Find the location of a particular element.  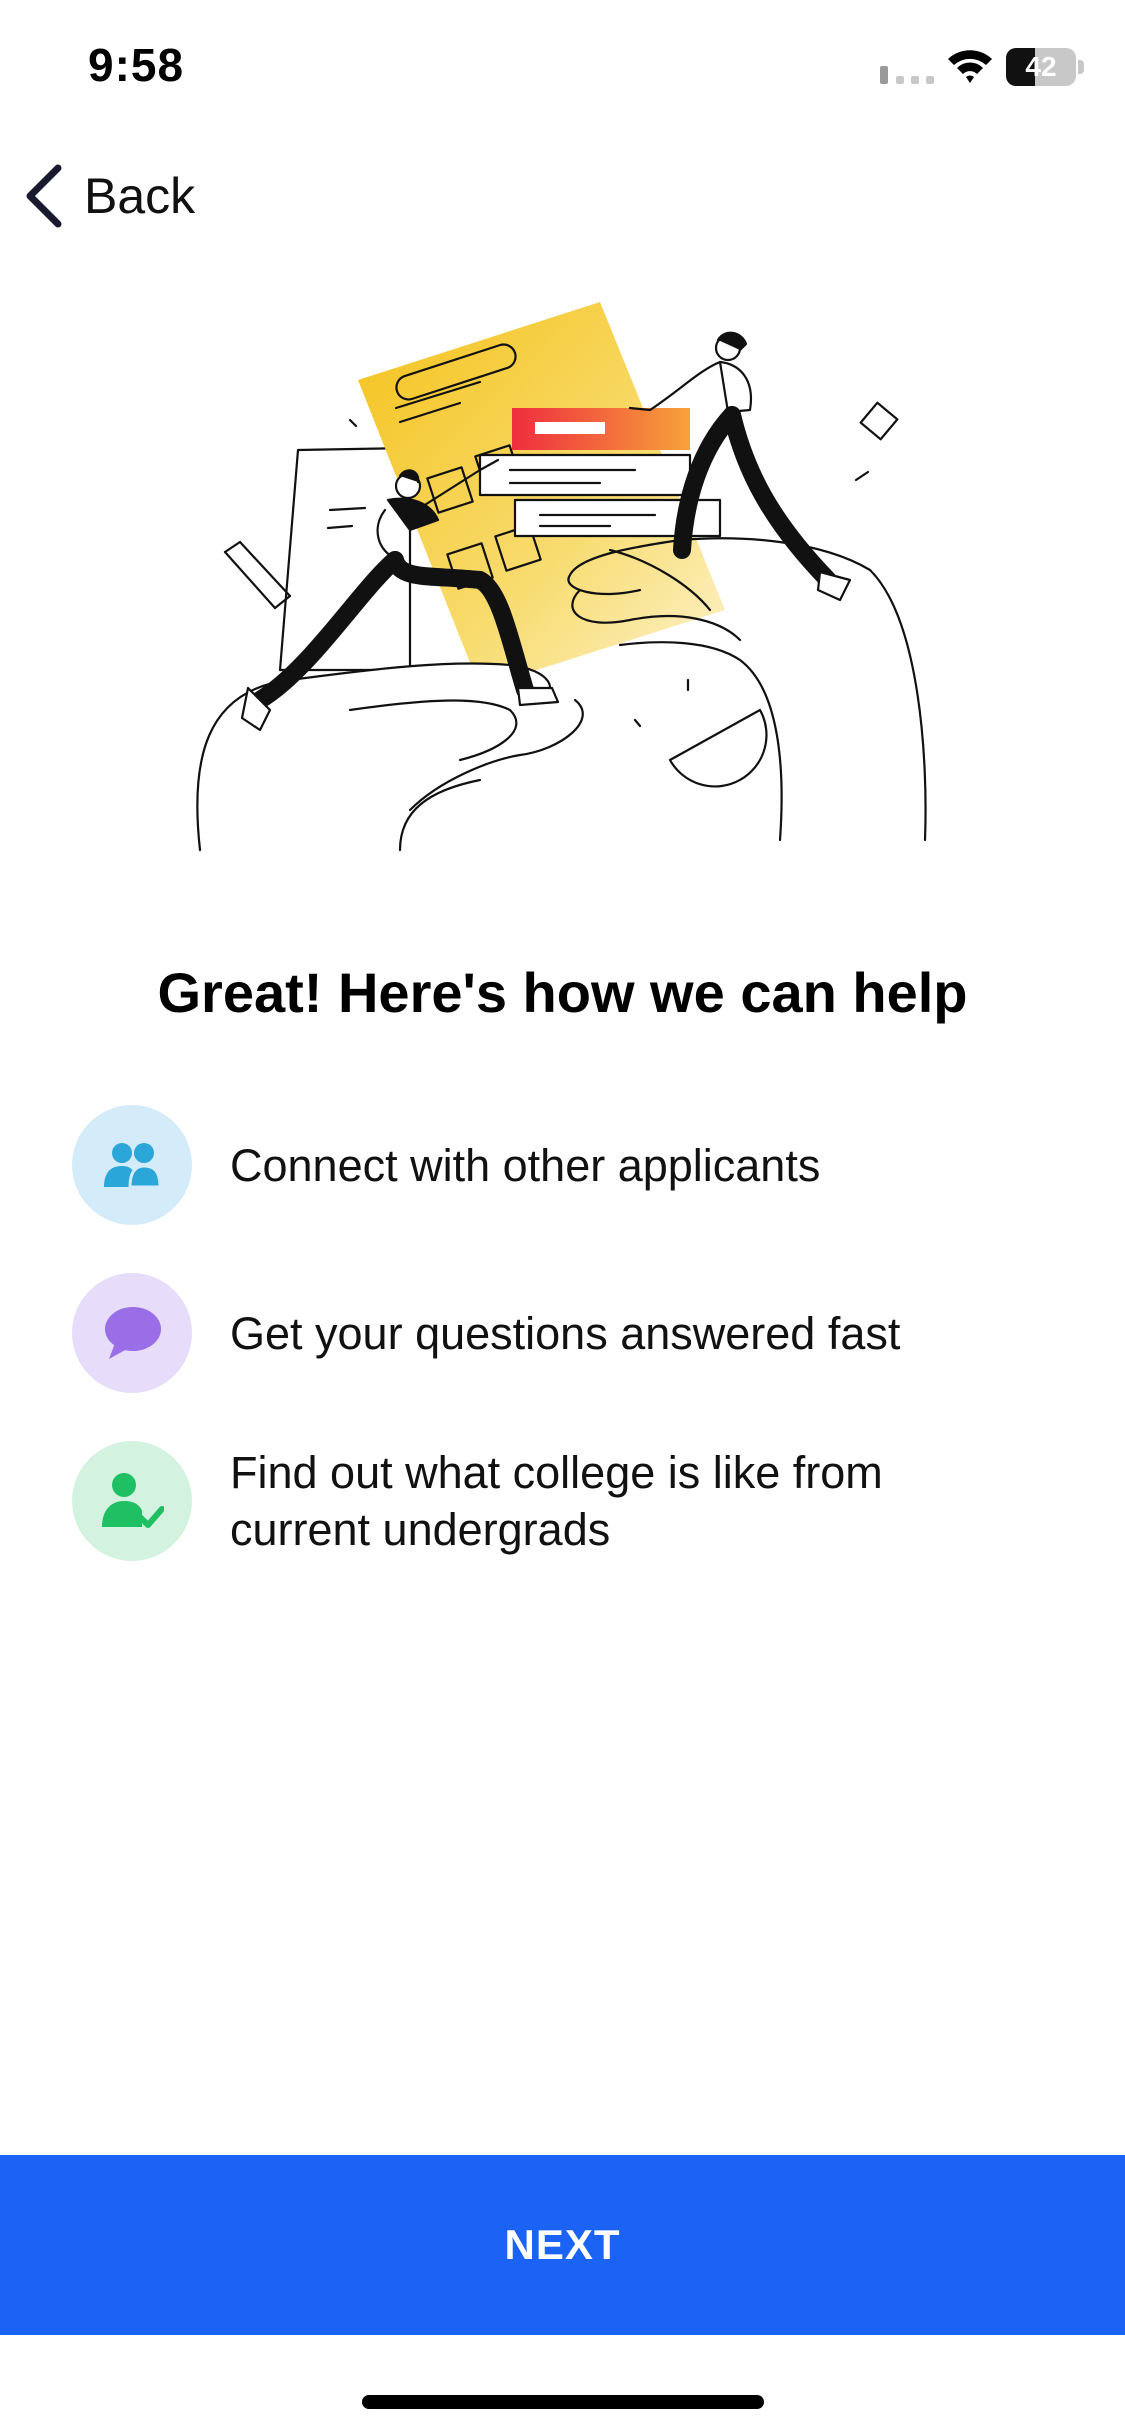

feature-item-questions: Get your questions answered fast is located at coordinates (531, 1333).